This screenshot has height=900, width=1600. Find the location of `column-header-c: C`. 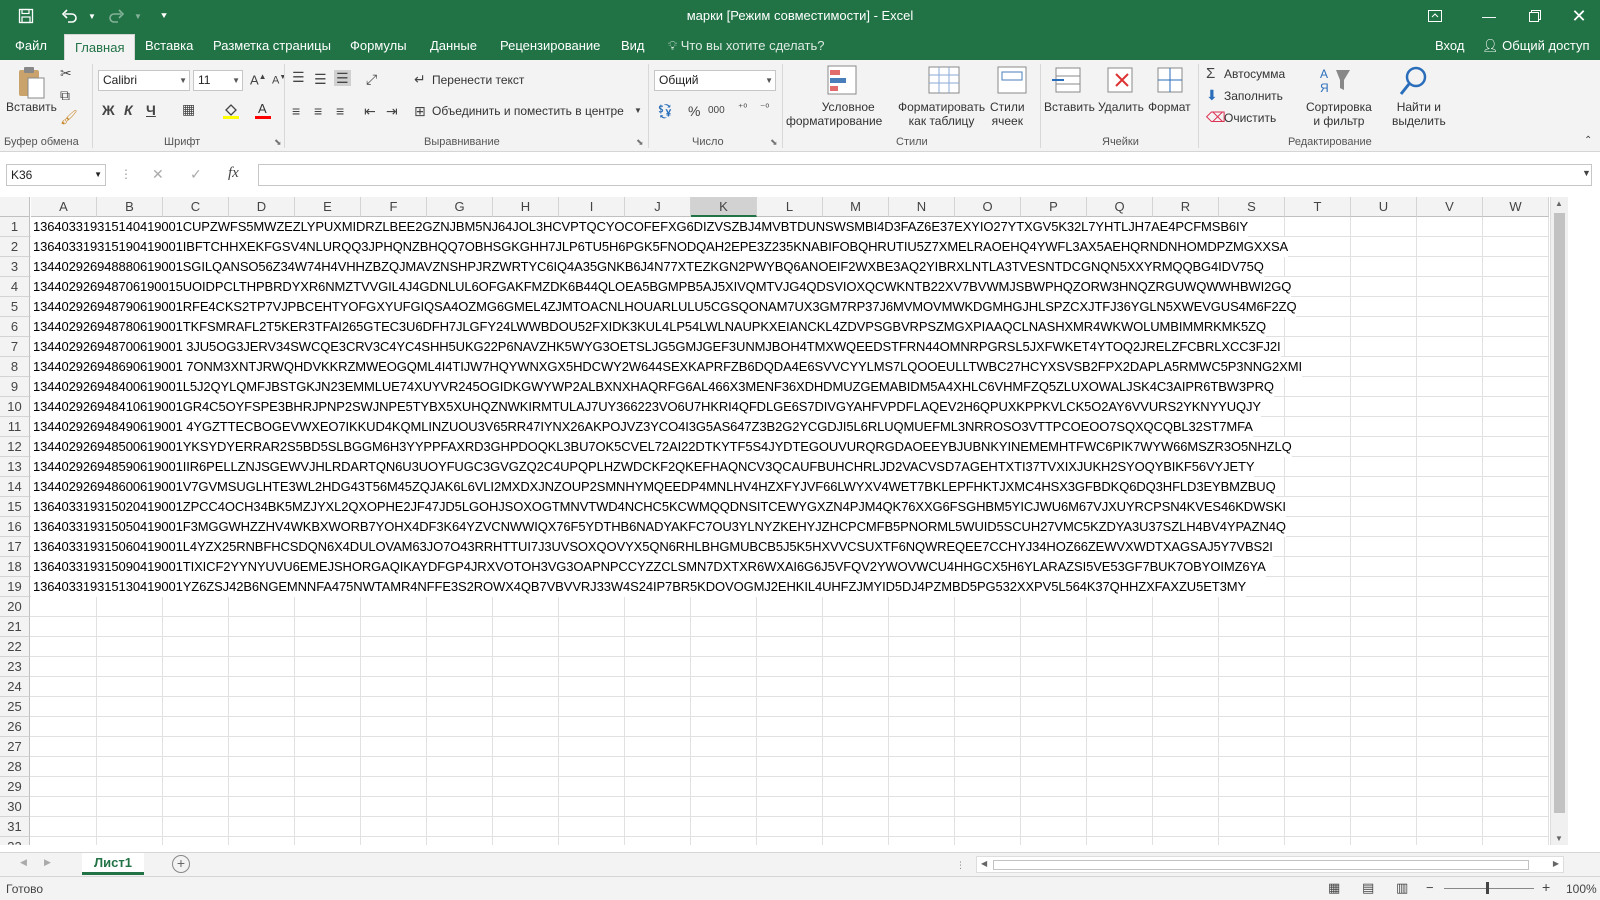

column-header-c: C is located at coordinates (196, 207).